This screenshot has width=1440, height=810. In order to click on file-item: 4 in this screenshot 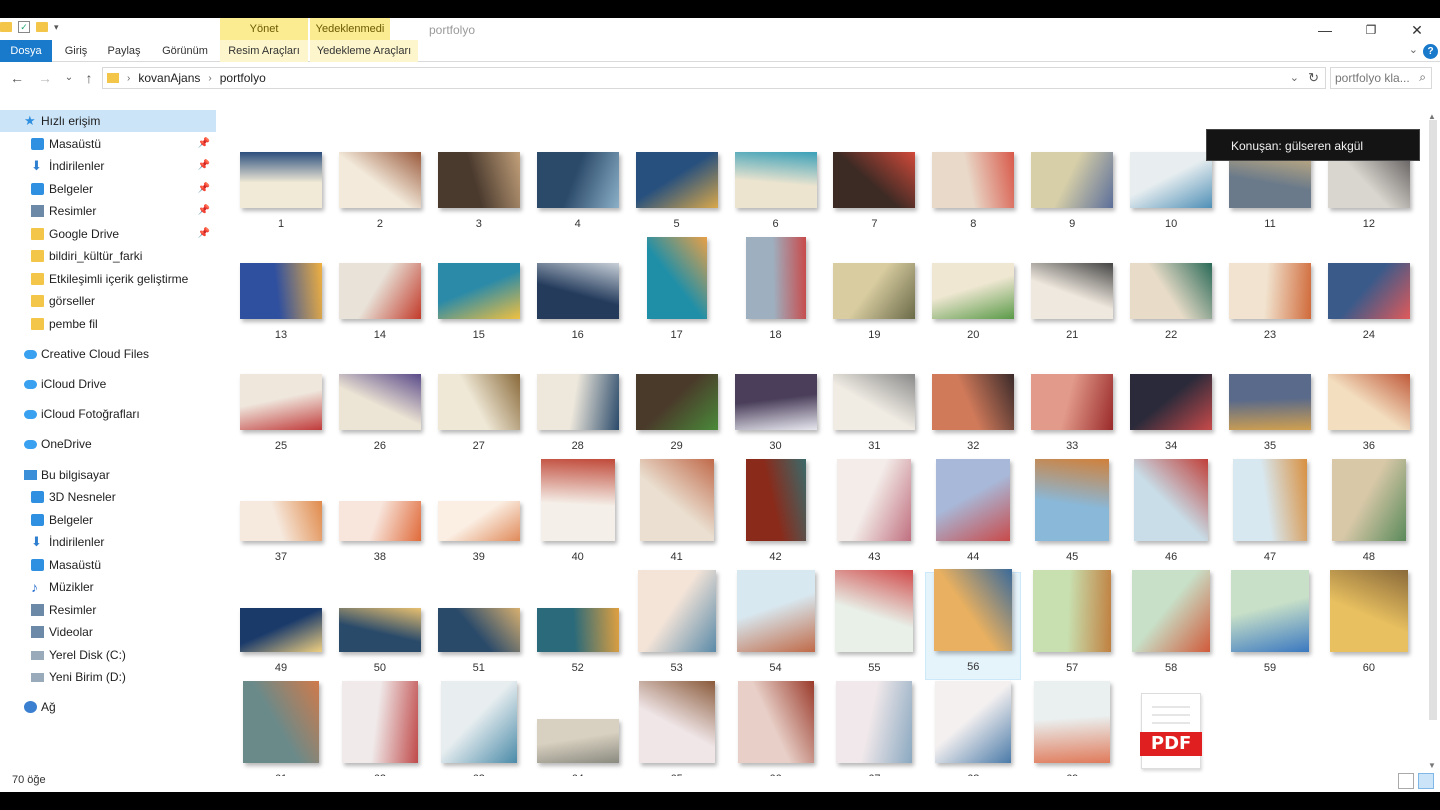, I will do `click(578, 182)`.